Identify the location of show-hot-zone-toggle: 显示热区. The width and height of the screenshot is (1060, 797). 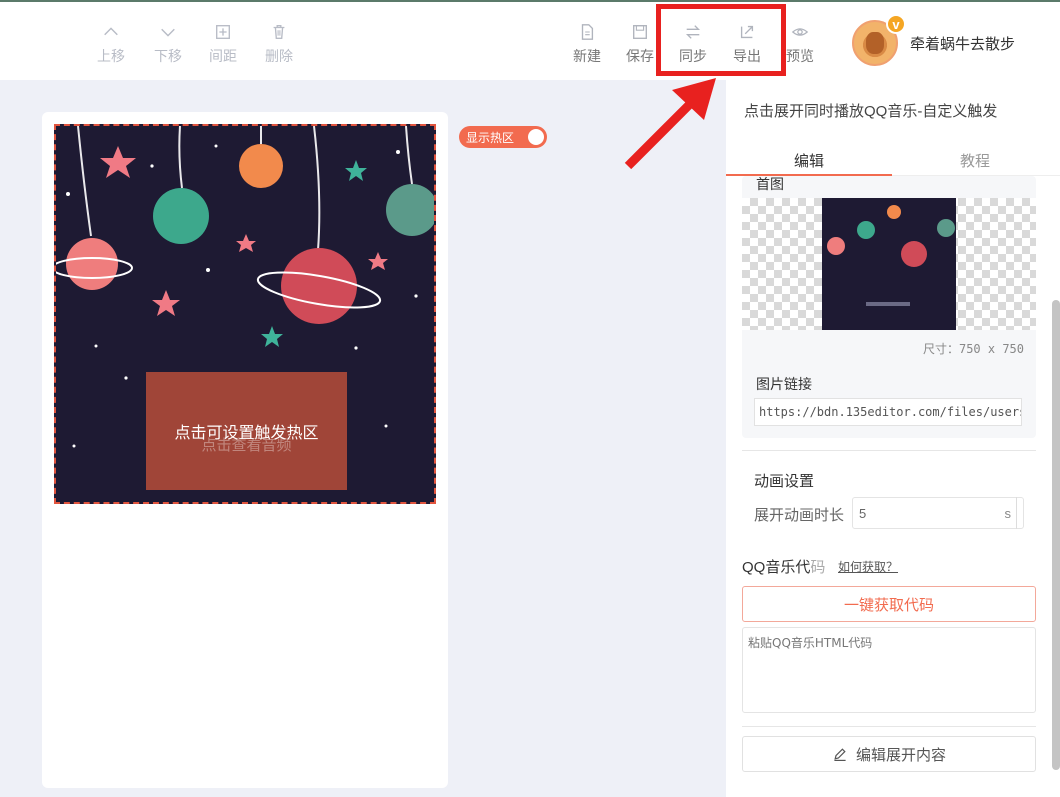
(503, 137).